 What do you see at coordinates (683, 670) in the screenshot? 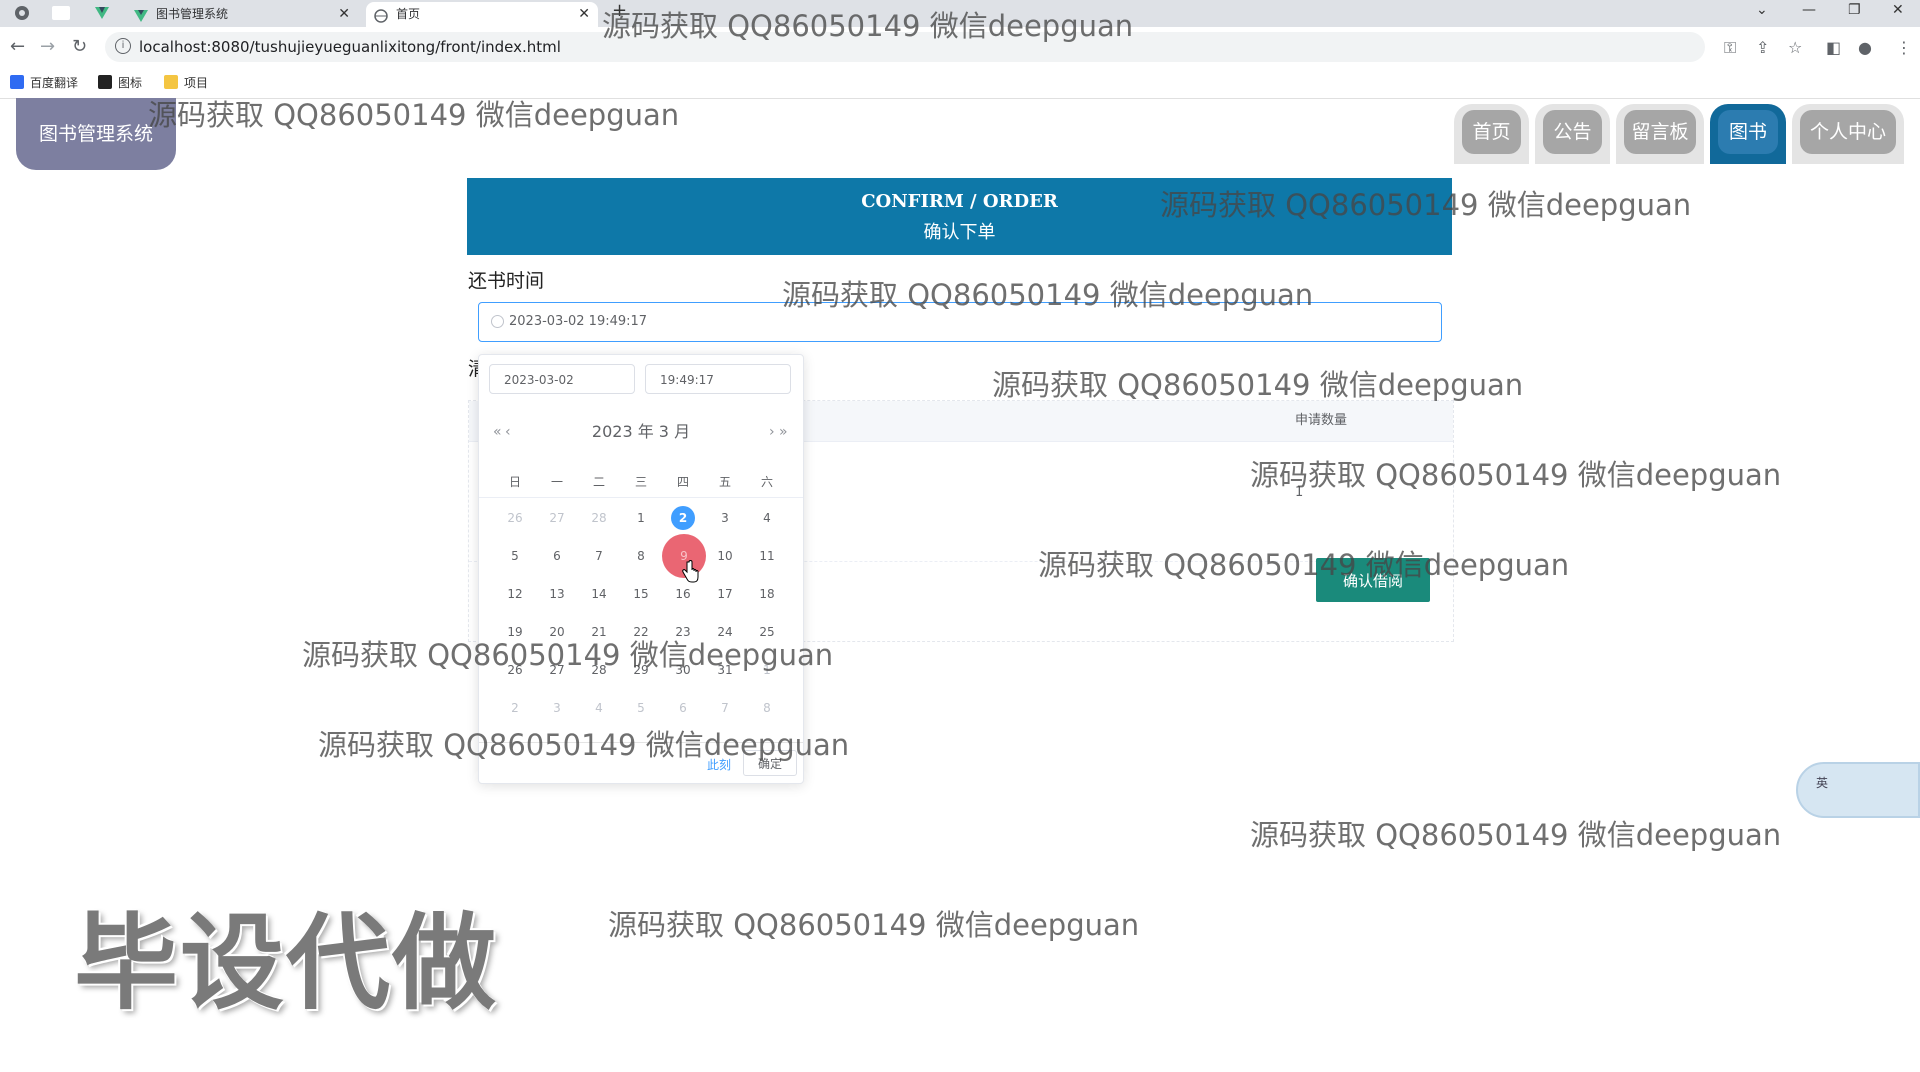
I see `calendar-day: 30` at bounding box center [683, 670].